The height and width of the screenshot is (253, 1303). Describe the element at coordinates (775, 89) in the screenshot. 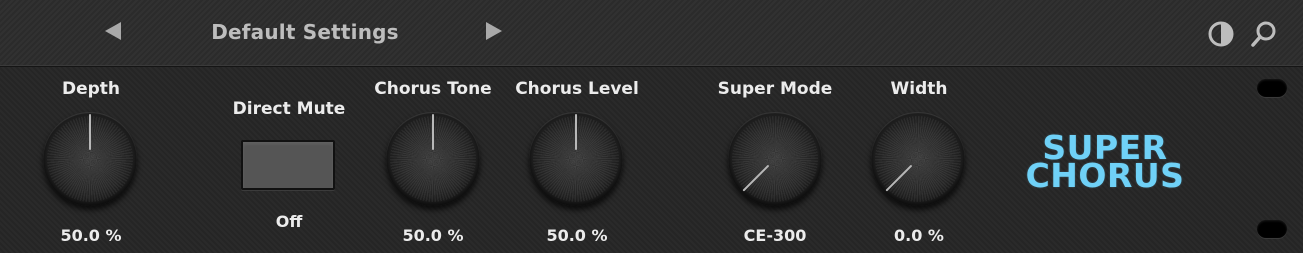

I see `super-mode-label: Super Mode` at that location.